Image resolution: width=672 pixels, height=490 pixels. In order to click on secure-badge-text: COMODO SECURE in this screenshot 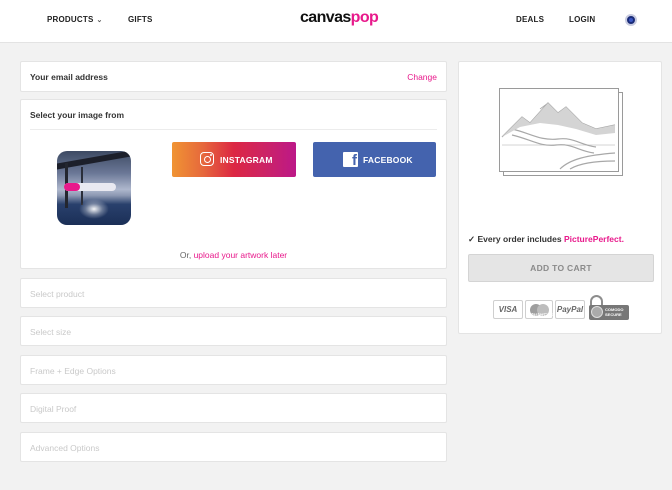, I will do `click(614, 312)`.